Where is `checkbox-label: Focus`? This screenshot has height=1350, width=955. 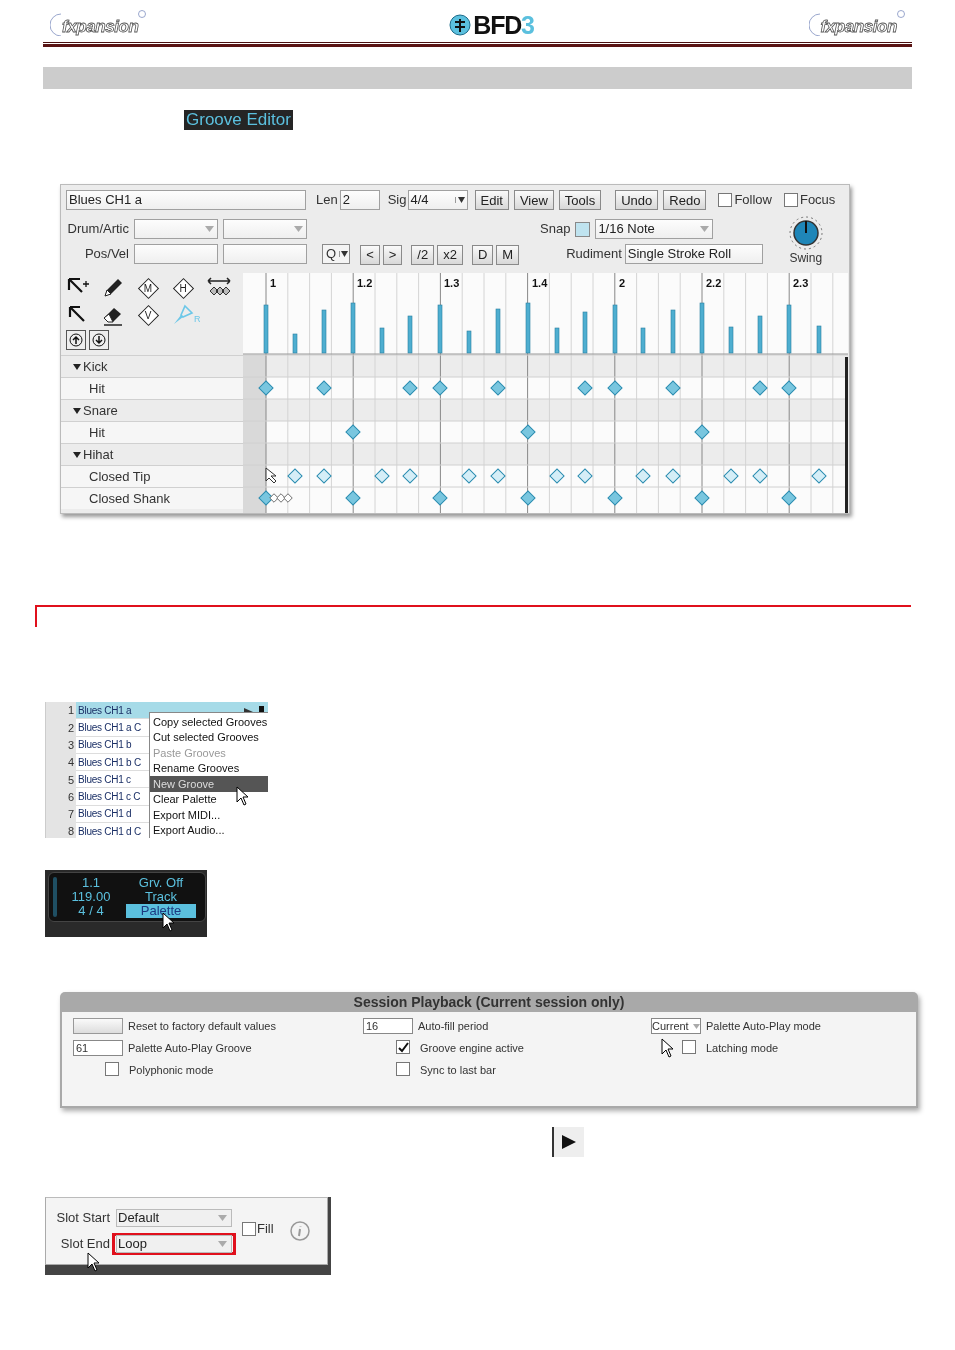
checkbox-label: Focus is located at coordinates (817, 200).